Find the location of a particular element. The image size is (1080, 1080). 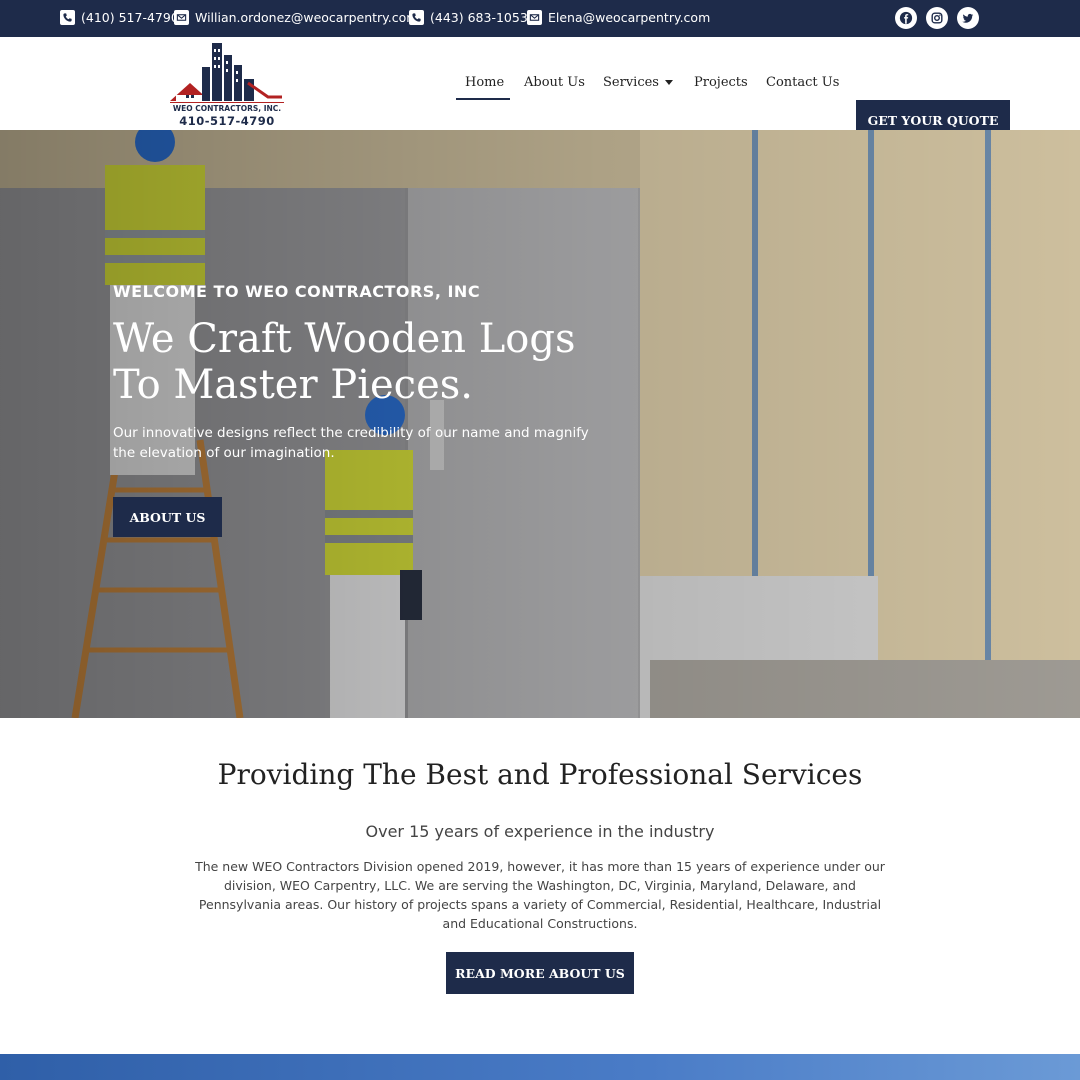

facebook-icon is located at coordinates (906, 18).